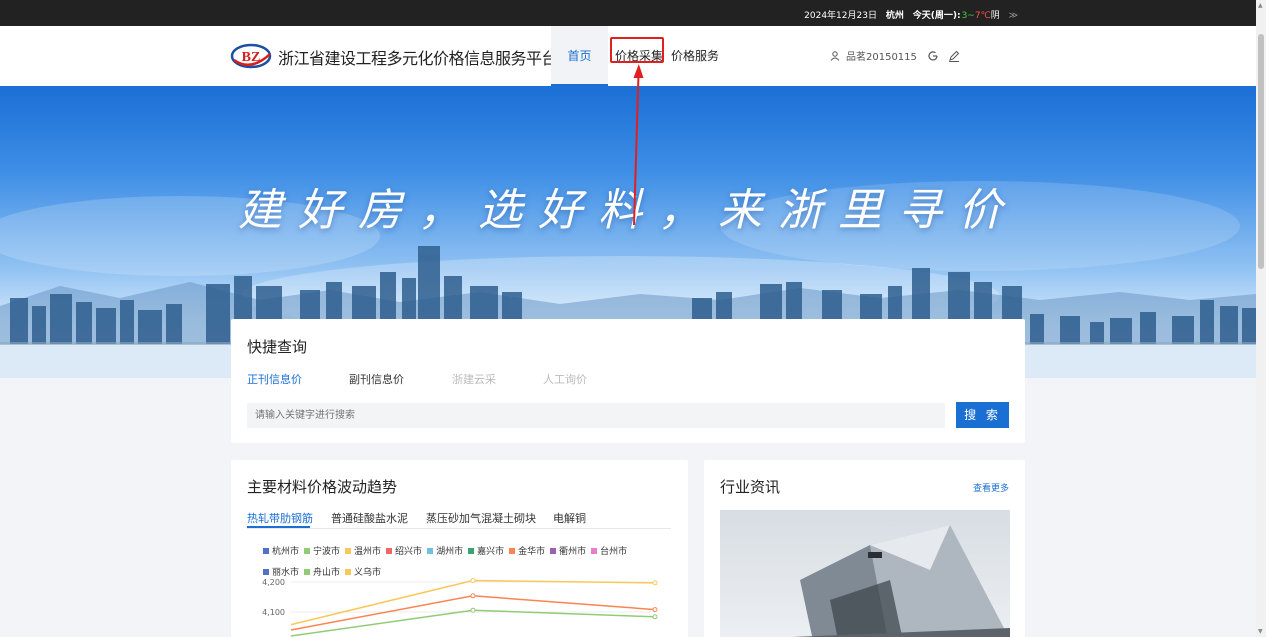  Describe the element at coordinates (628, 381) in the screenshot. I see `quick-search-card: 快捷查询 正刊信息价 副刊信息价 浙建云采 人工询价 搜 索` at that location.